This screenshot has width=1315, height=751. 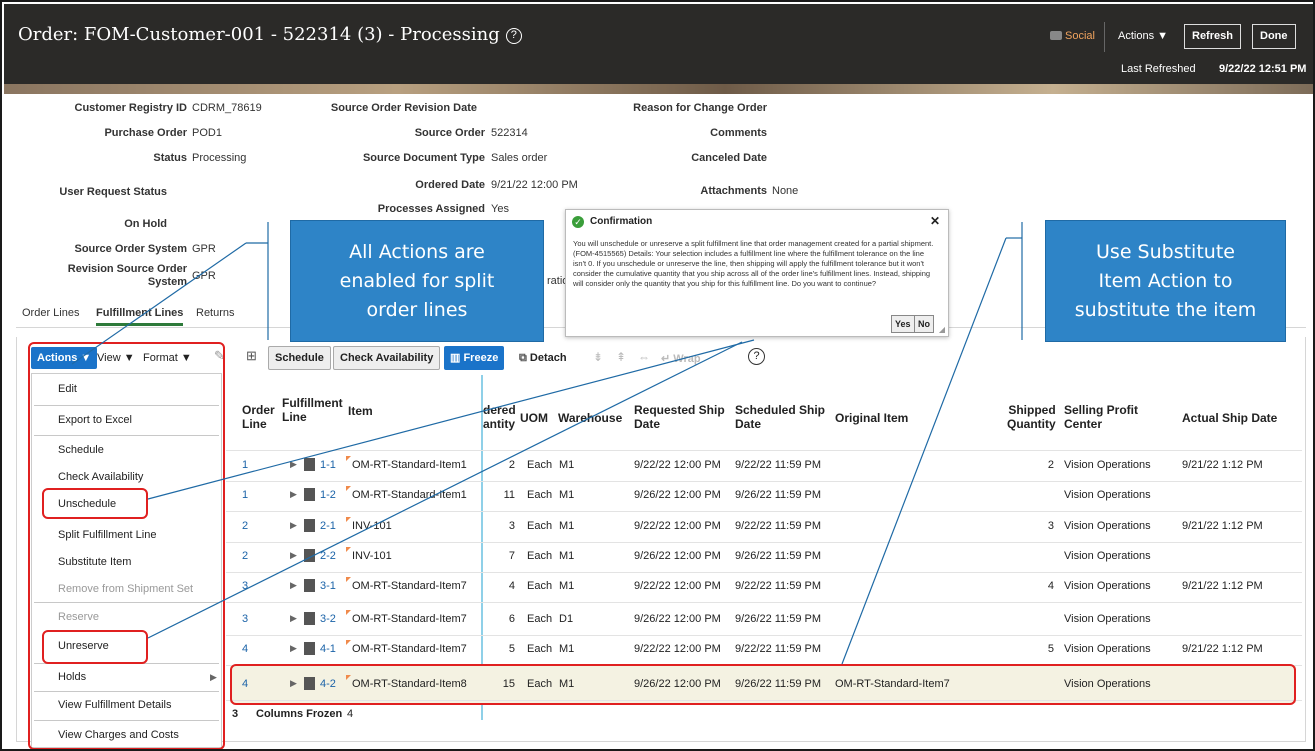 I want to click on last-refreshed-label: Last Refreshed, so click(x=1158, y=69).